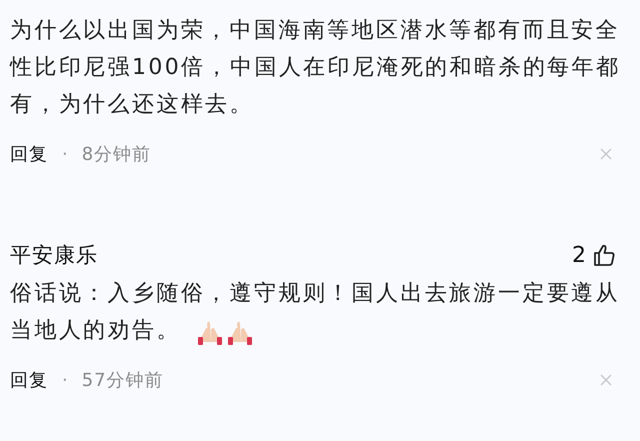  I want to click on comment-text: 俗话说：入乡随俗，遵守规则！国人出去旅游一定要遵从, so click(315, 294).